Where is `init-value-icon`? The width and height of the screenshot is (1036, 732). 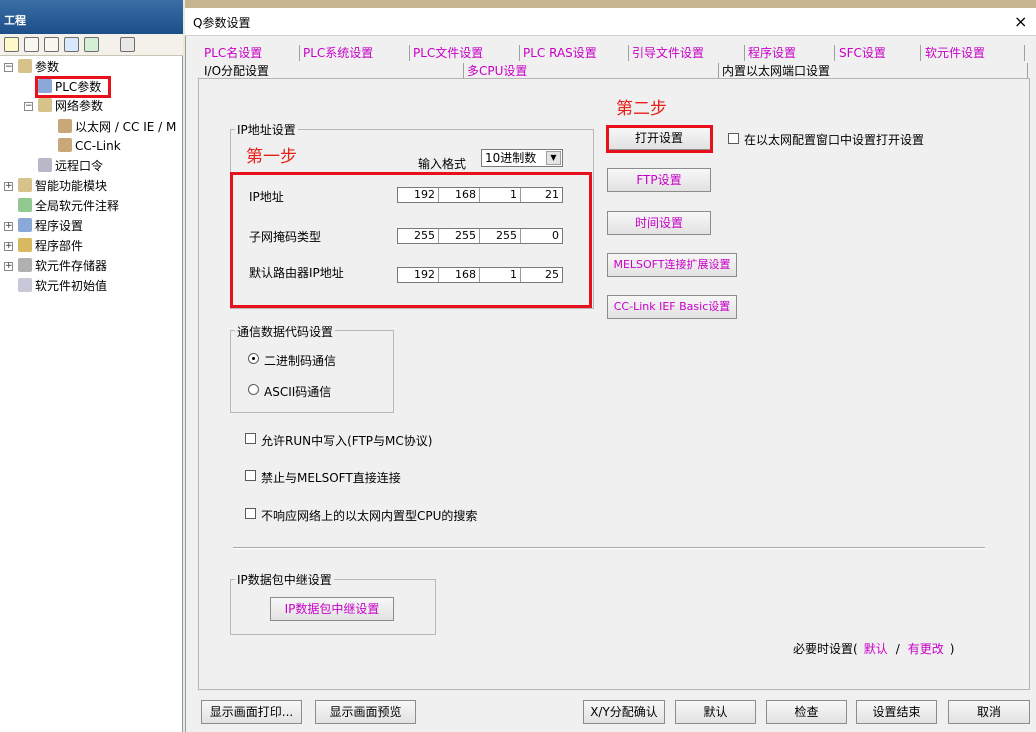
init-value-icon is located at coordinates (25, 285).